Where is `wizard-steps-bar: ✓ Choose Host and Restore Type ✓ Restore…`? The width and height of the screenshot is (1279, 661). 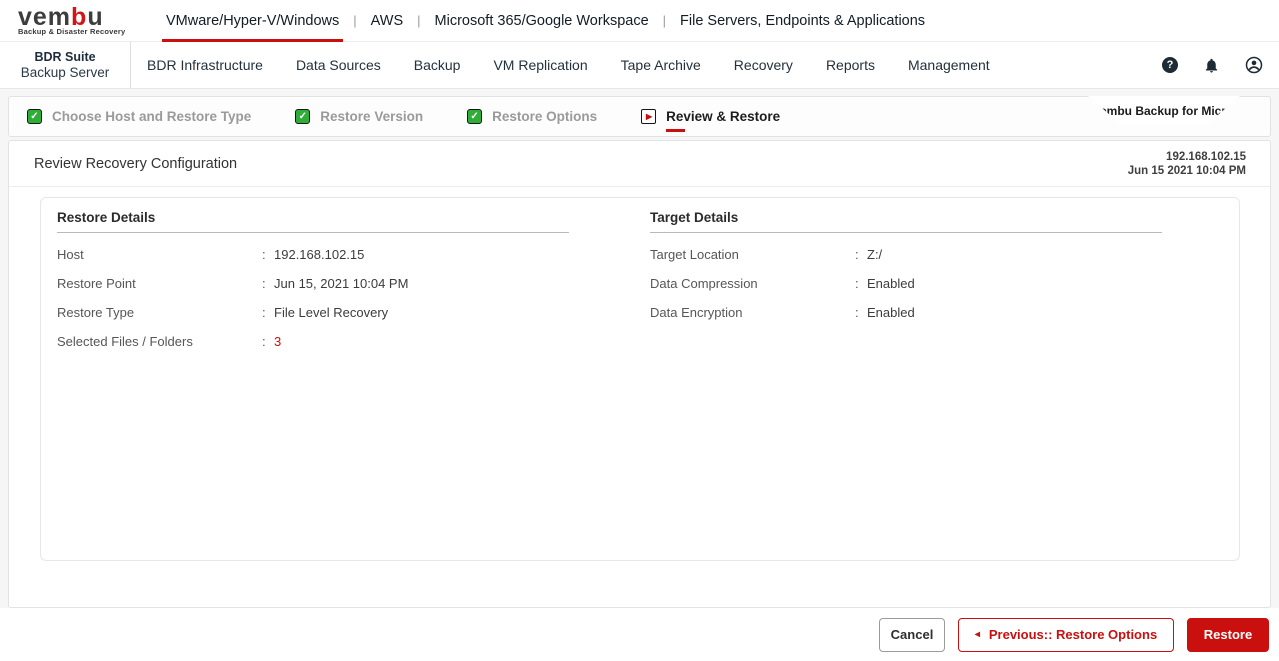
wizard-steps-bar: ✓ Choose Host and Restore Type ✓ Restore… is located at coordinates (639, 116).